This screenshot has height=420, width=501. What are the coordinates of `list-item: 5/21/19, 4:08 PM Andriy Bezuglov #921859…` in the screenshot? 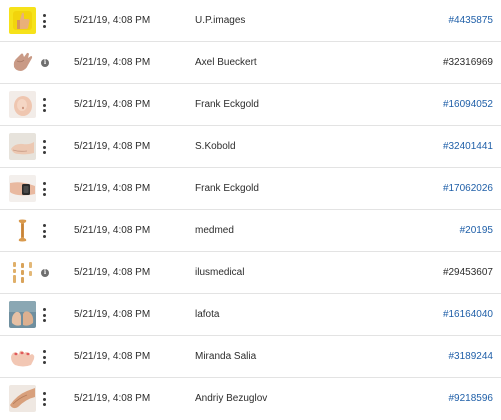 It's located at (250, 399).